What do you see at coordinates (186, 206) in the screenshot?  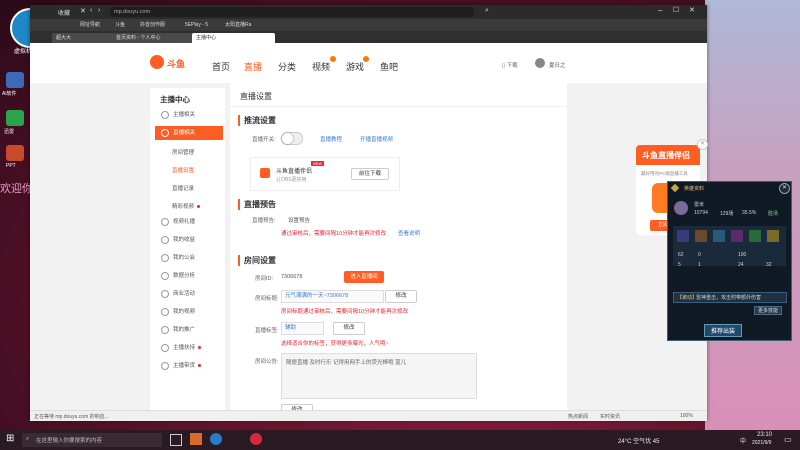 I see `sidebar-subitem-videos: 精彩视频` at bounding box center [186, 206].